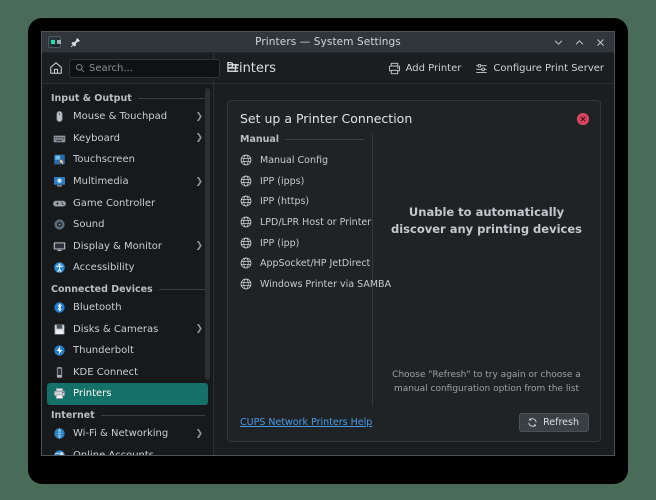  I want to click on page-title: Printers, so click(251, 68).